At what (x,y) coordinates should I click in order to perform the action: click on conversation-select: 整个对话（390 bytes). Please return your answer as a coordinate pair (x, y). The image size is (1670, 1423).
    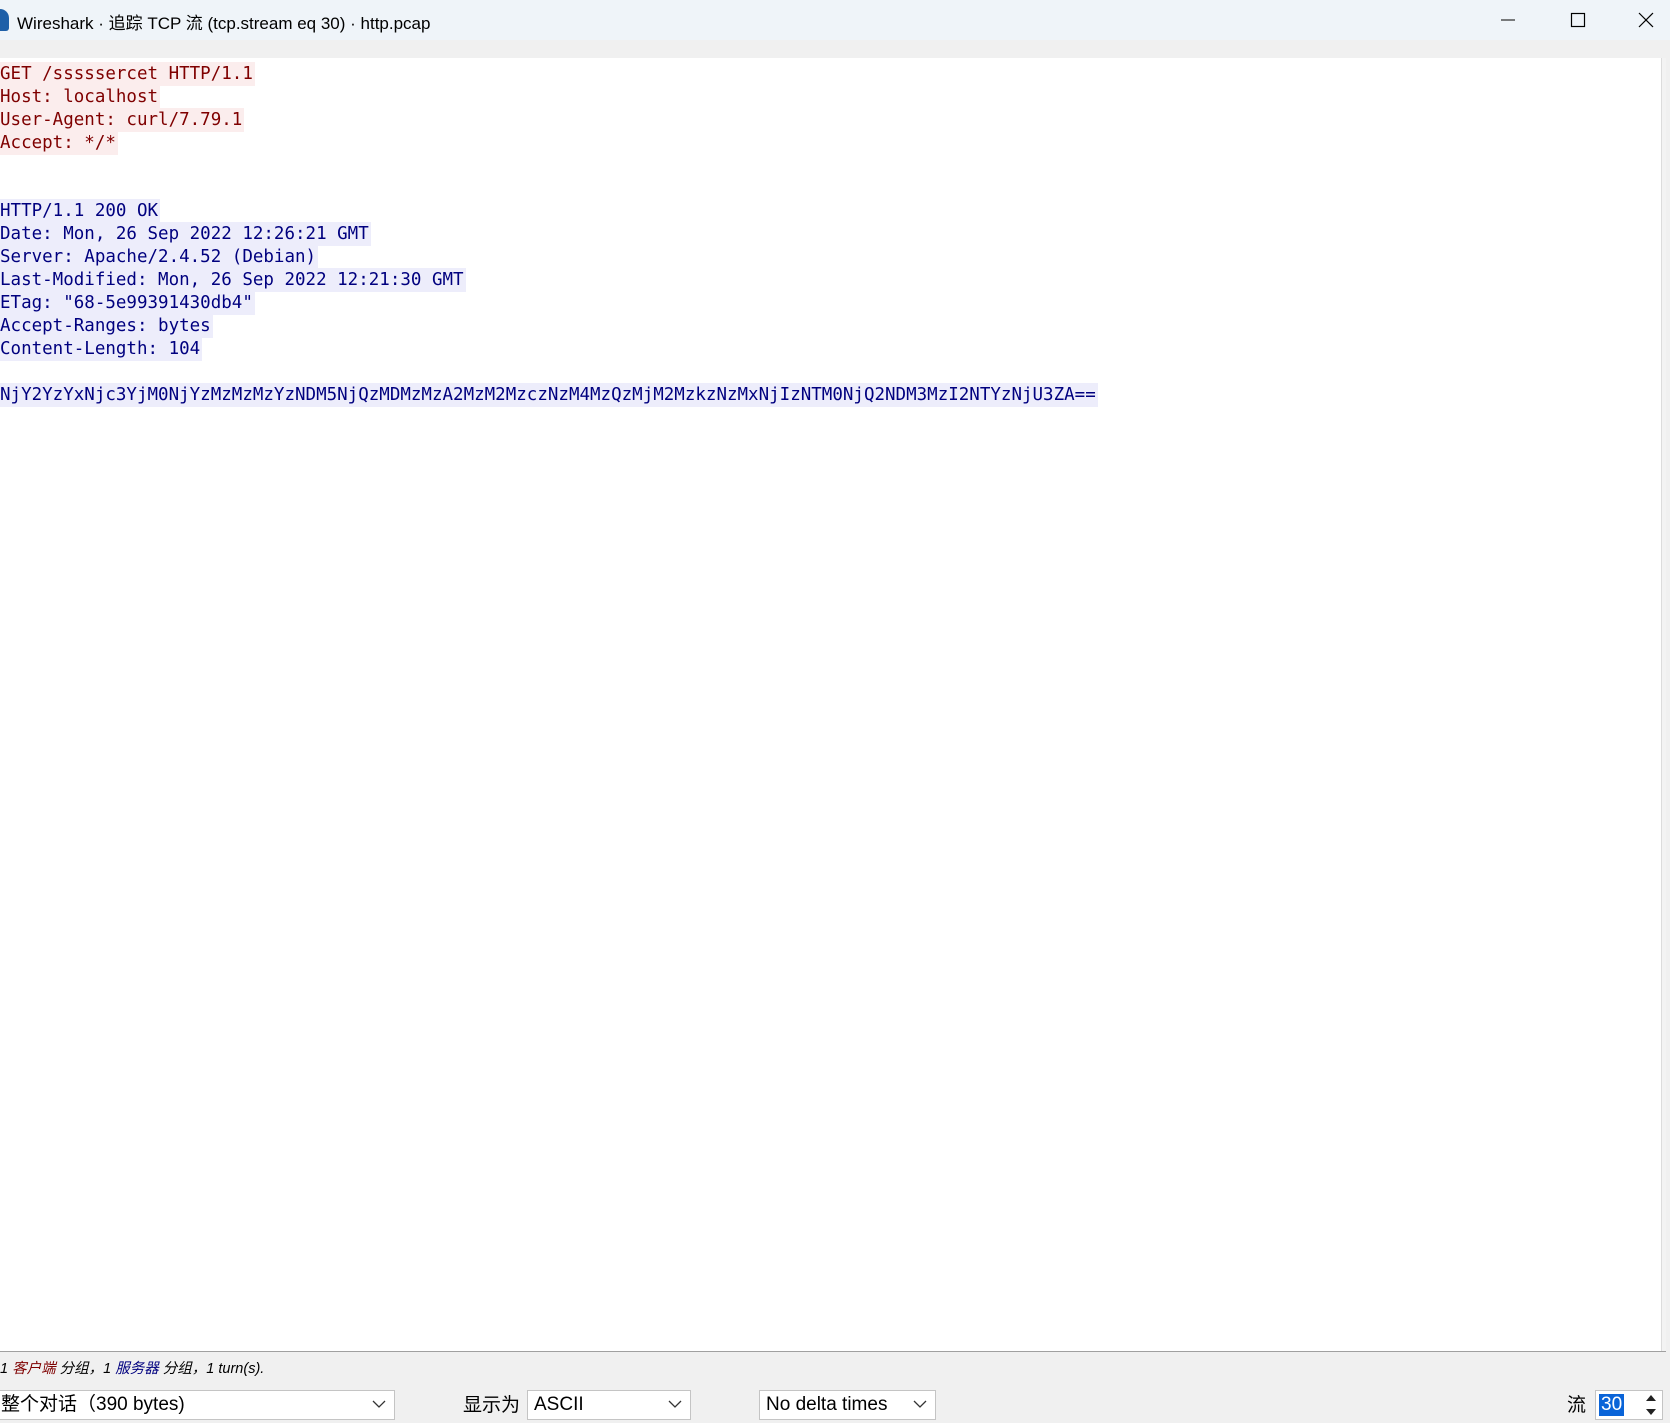
    Looking at the image, I should click on (197, 1405).